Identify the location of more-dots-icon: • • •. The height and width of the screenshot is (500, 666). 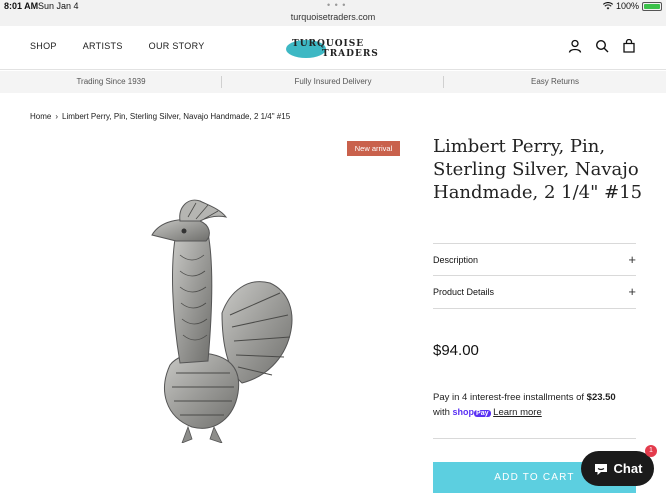
(336, 5).